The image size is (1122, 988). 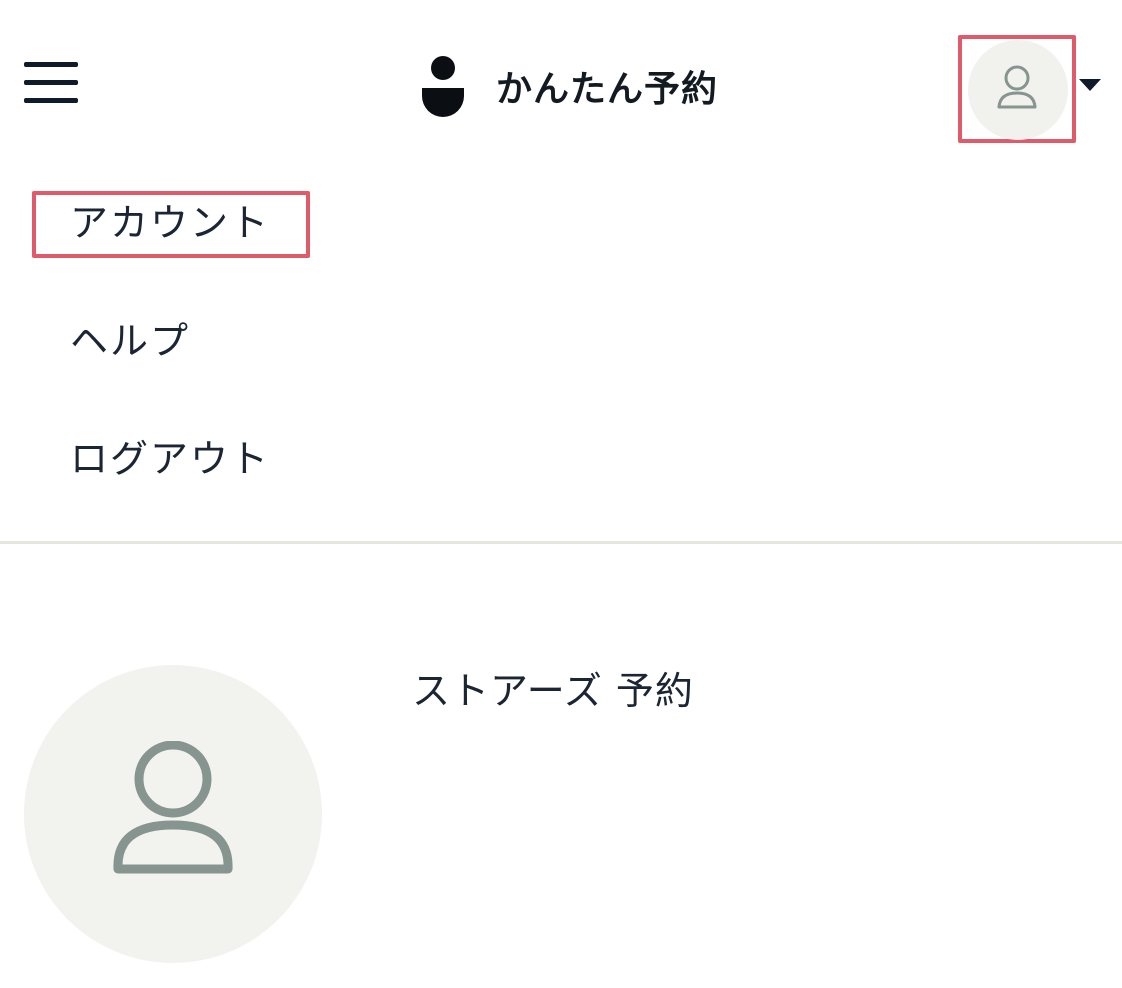 I want to click on menu-item-help: ヘルプ, so click(x=130, y=341).